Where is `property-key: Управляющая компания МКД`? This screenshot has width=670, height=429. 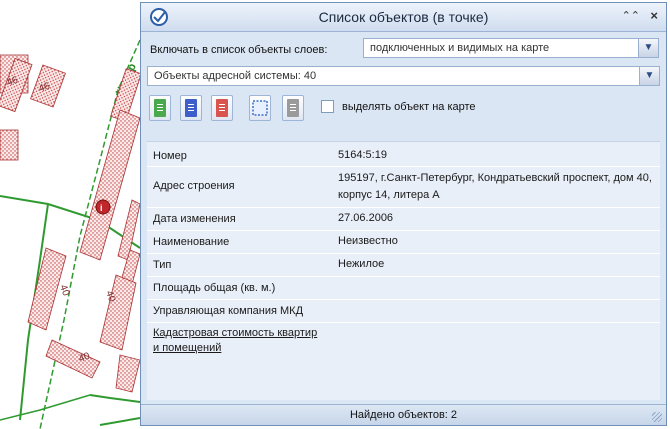
property-key: Управляющая компания МКД is located at coordinates (228, 311).